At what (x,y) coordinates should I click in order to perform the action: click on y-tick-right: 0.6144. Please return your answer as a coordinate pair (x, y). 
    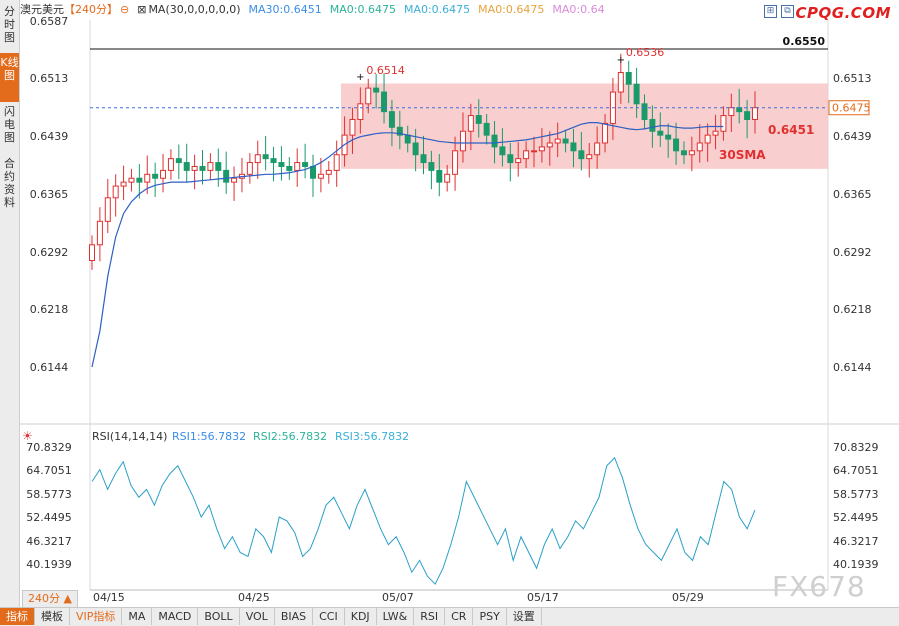
    Looking at the image, I should click on (852, 367).